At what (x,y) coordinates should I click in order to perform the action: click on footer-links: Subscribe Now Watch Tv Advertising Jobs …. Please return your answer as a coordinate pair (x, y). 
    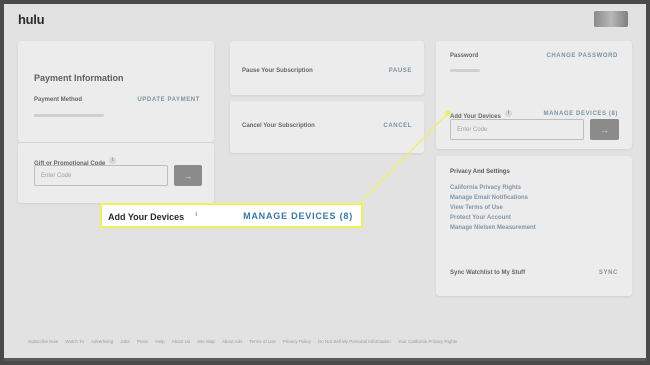
    Looking at the image, I should click on (242, 341).